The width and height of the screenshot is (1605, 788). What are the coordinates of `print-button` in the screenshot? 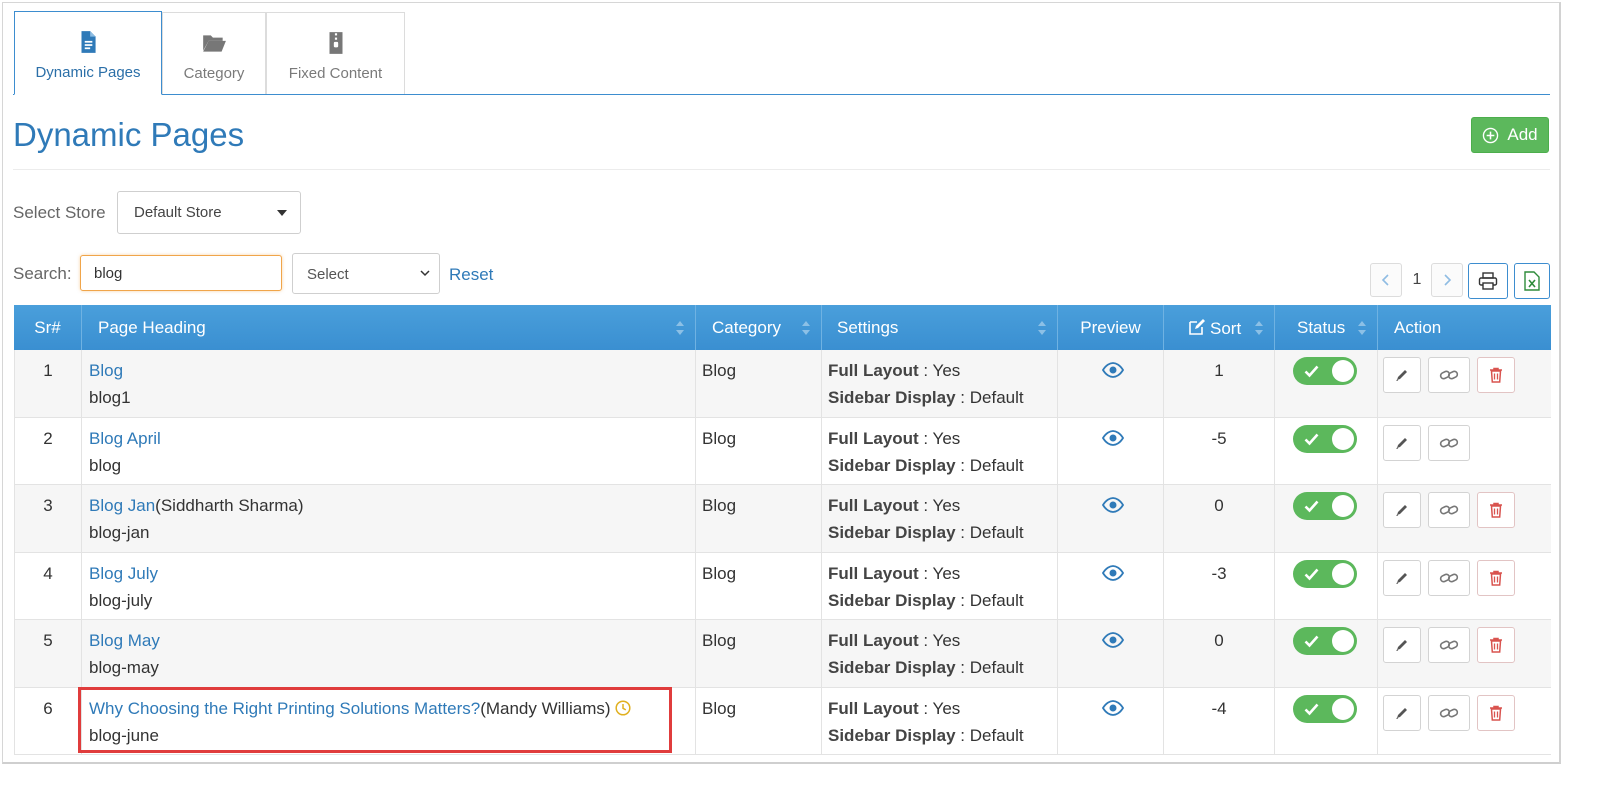 It's located at (1488, 281).